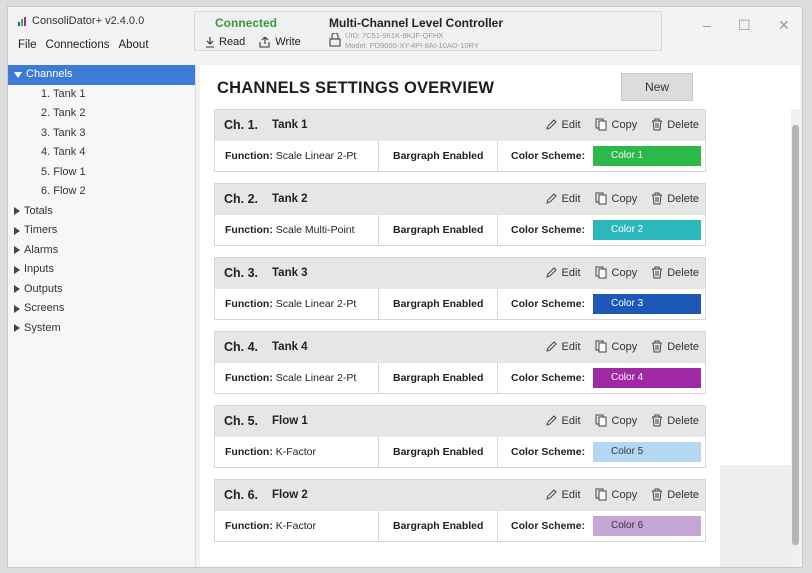  I want to click on sidebar-channel-5: 5. Flow 1, so click(101, 173).